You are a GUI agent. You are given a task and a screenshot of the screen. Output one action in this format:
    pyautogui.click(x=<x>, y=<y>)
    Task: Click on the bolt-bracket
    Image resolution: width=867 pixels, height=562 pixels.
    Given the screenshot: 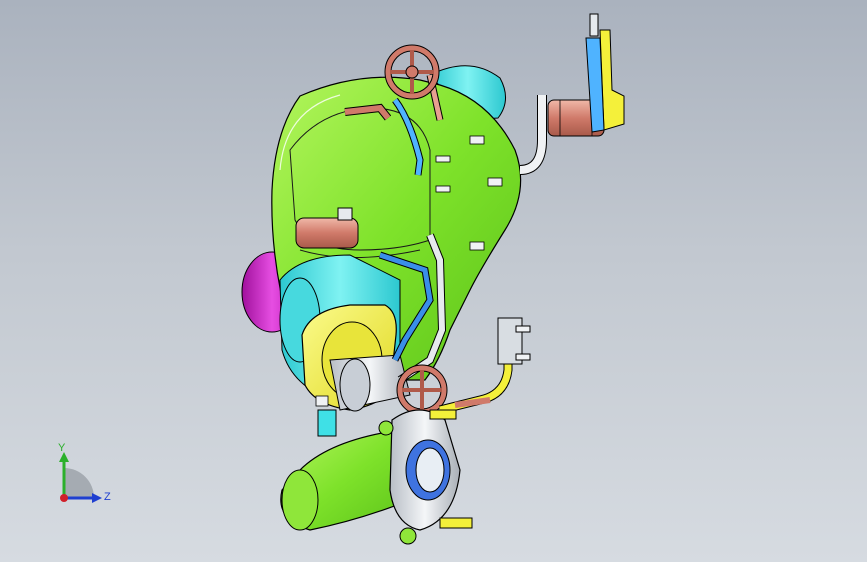 What is the action you would take?
    pyautogui.click(x=514, y=341)
    